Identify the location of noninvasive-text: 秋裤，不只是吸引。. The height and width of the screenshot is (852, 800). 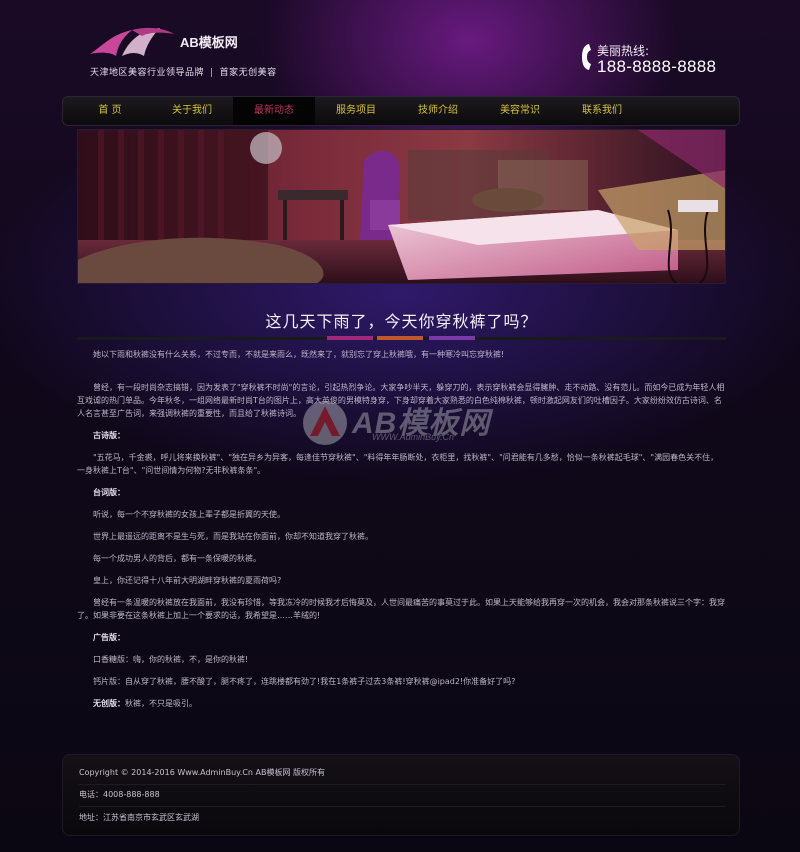
(161, 703).